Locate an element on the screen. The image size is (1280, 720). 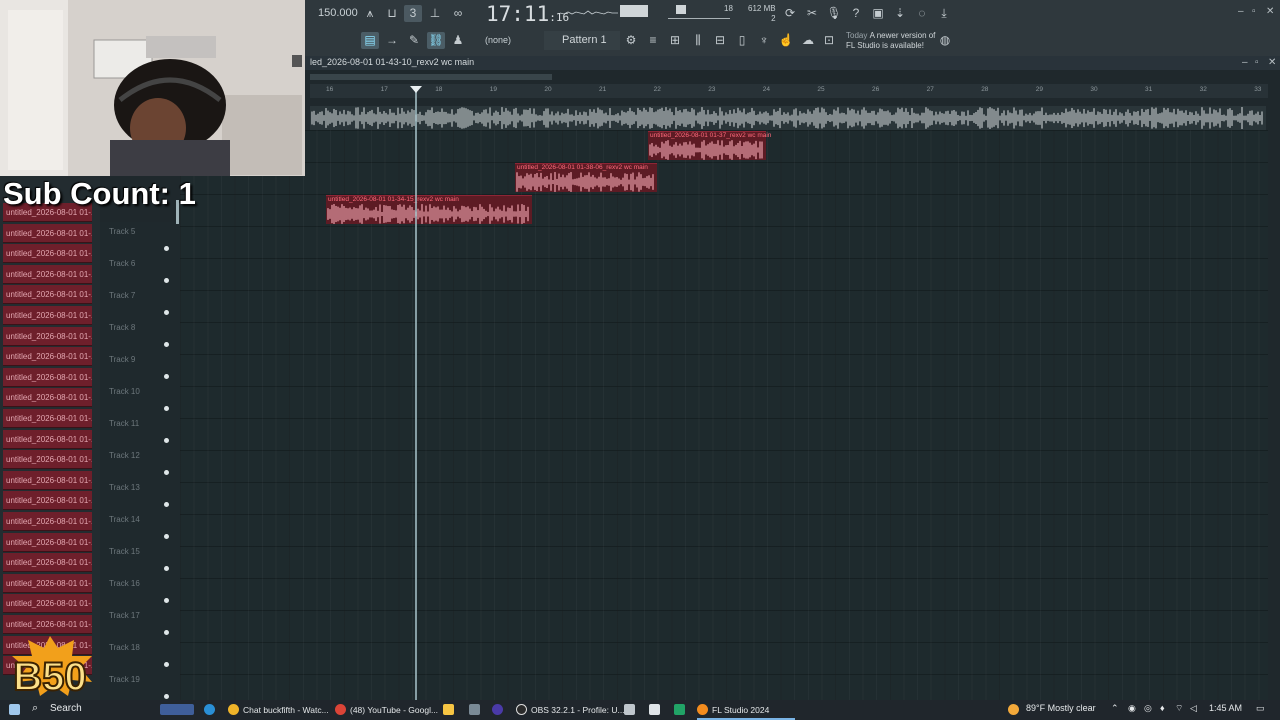
arrow-right-icon: → is located at coordinates (392, 40).